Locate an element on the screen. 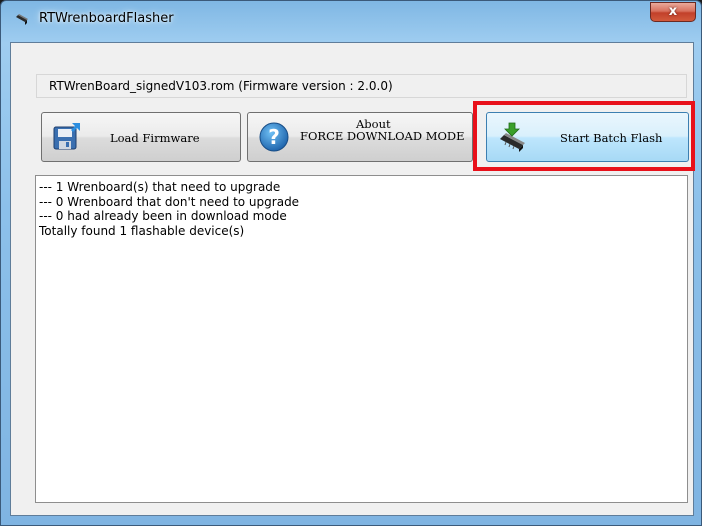  about-force-download-button: ? About FORCE DOWNLOAD MODE is located at coordinates (360, 137).